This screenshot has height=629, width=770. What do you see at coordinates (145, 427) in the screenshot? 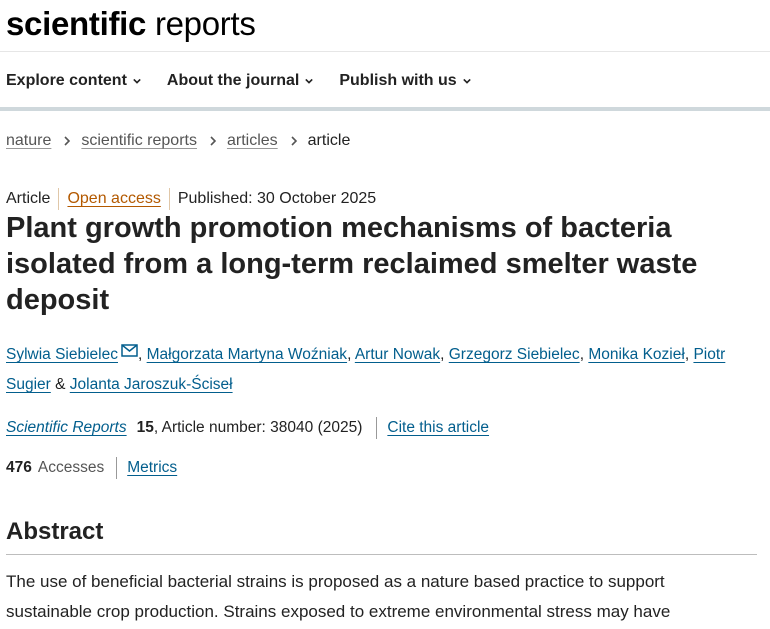
I see `journal-volume: 15` at bounding box center [145, 427].